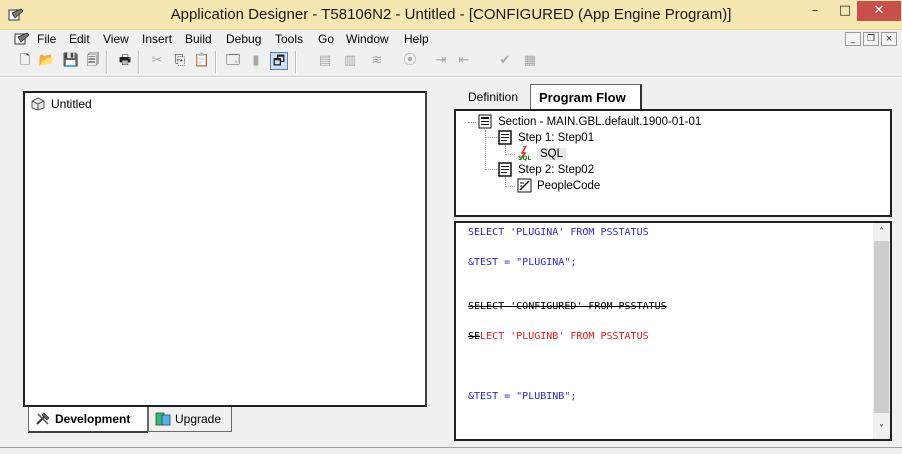 Image resolution: width=902 pixels, height=454 pixels. Describe the element at coordinates (845, 11) in the screenshot. I see `maximize-button: □` at that location.